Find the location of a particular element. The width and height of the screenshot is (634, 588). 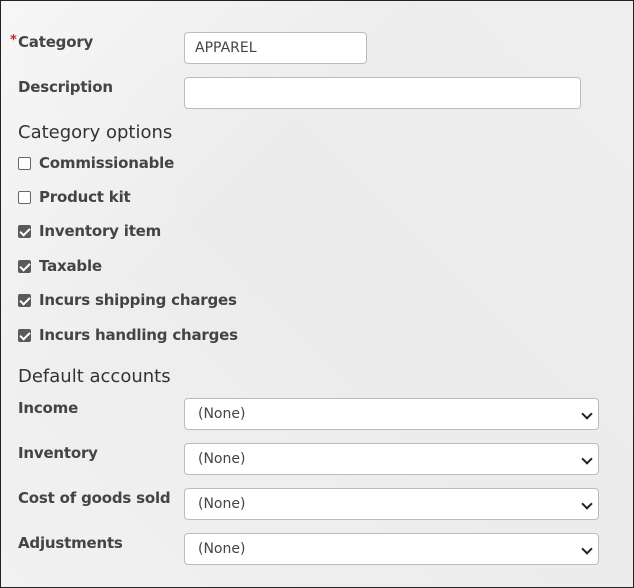

inventory-select-value: (None) is located at coordinates (222, 459).